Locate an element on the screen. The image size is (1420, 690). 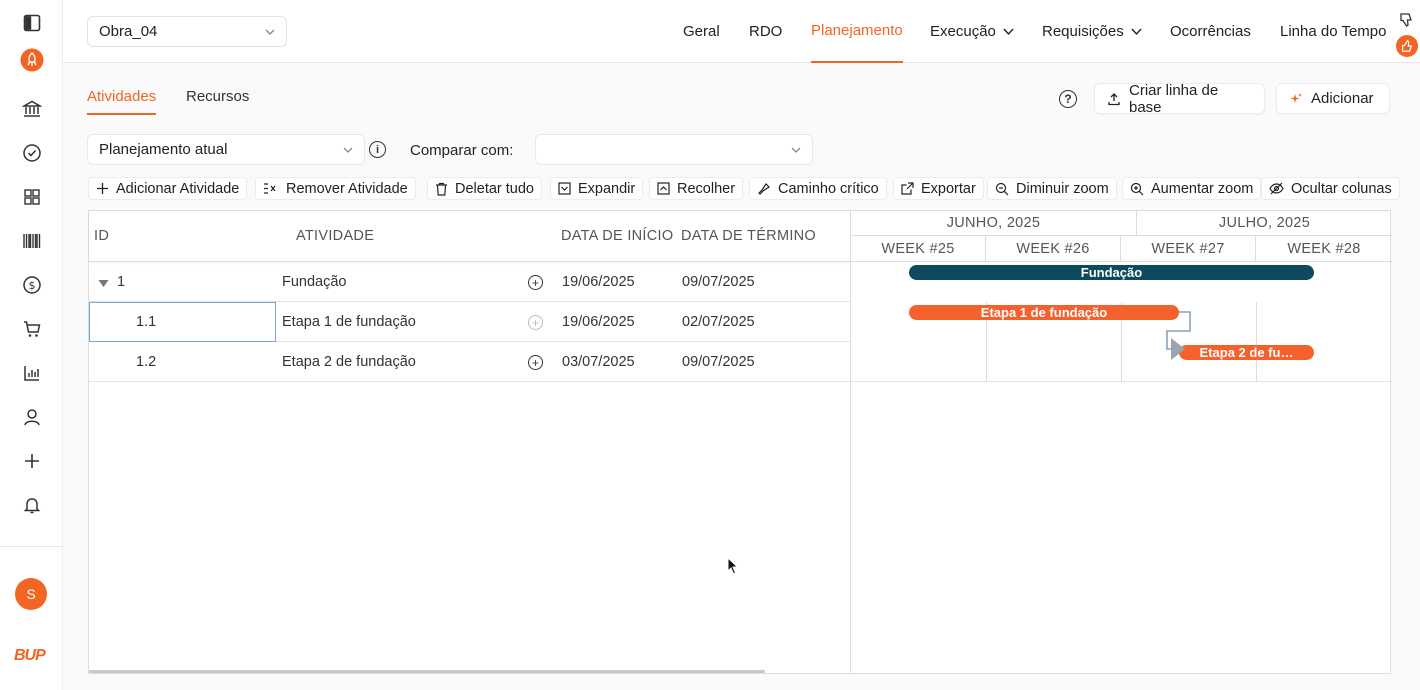
zoom-out-button: Diminuir zoom is located at coordinates (1052, 188).